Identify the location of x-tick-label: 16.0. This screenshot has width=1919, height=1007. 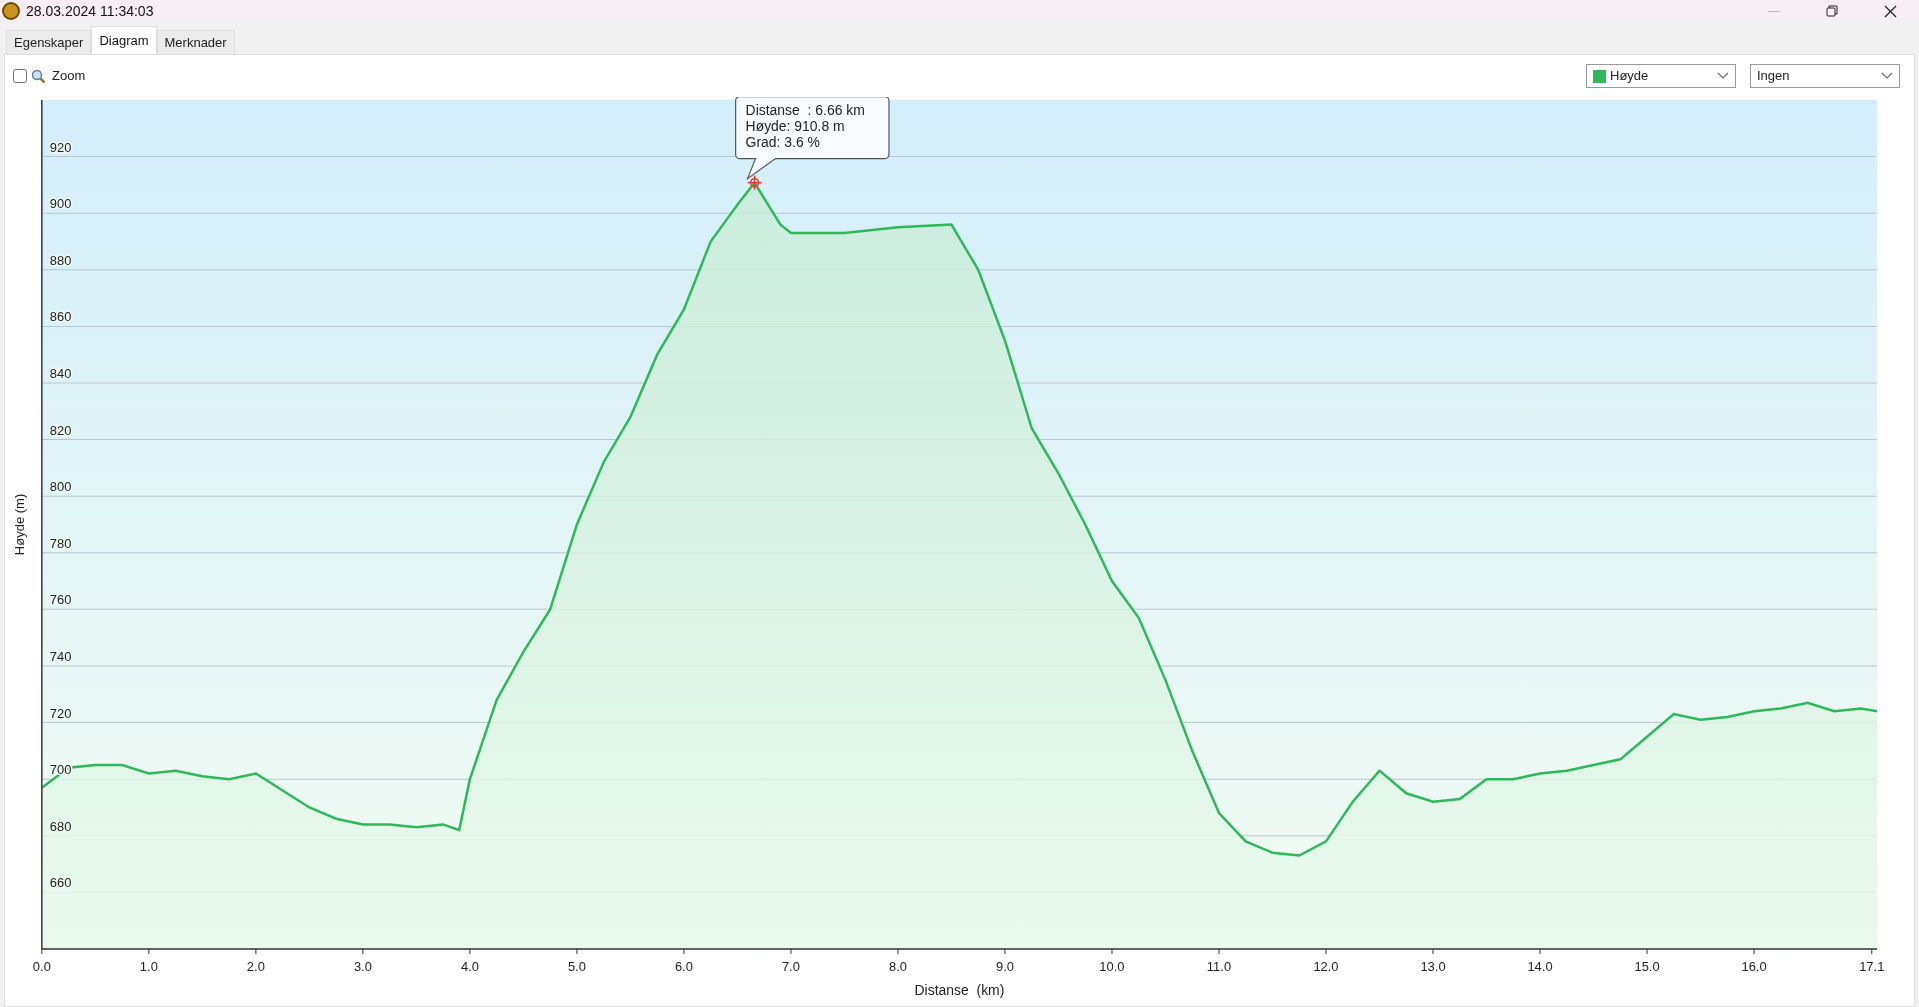
(1754, 966).